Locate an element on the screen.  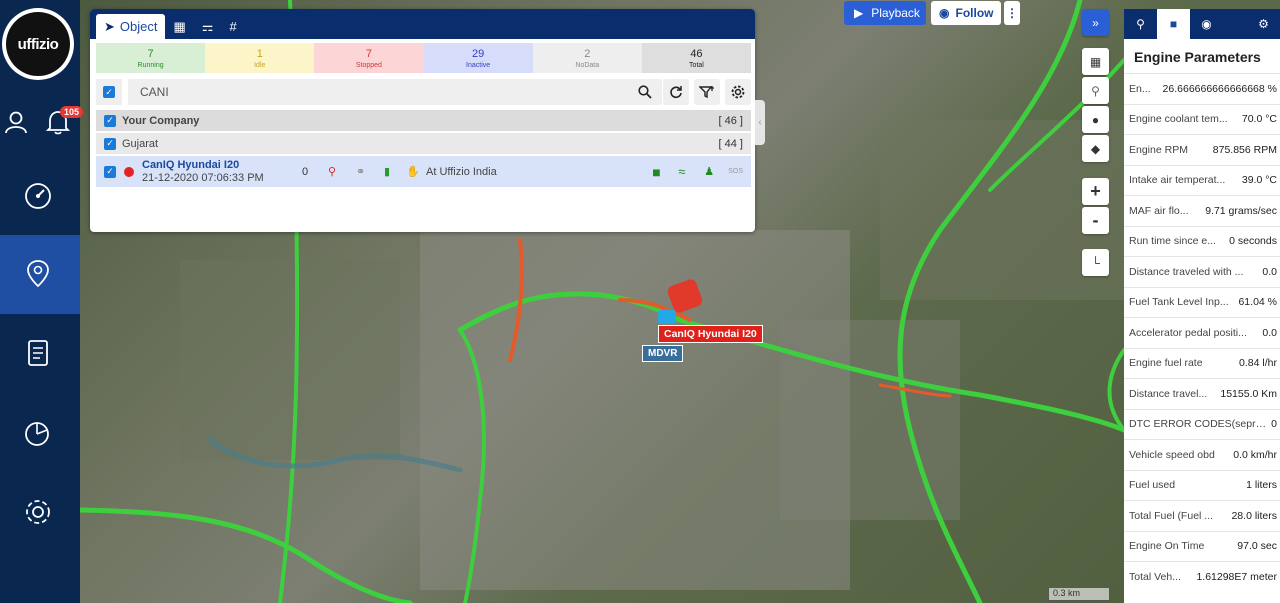
tag-icon: ◆ is located at coordinates (1095, 148).